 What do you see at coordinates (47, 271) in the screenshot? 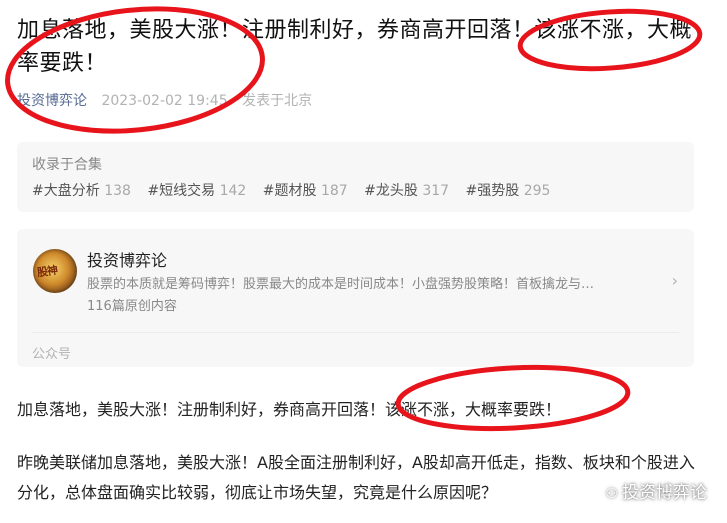
I see `avatar-logo-mark: 股神` at bounding box center [47, 271].